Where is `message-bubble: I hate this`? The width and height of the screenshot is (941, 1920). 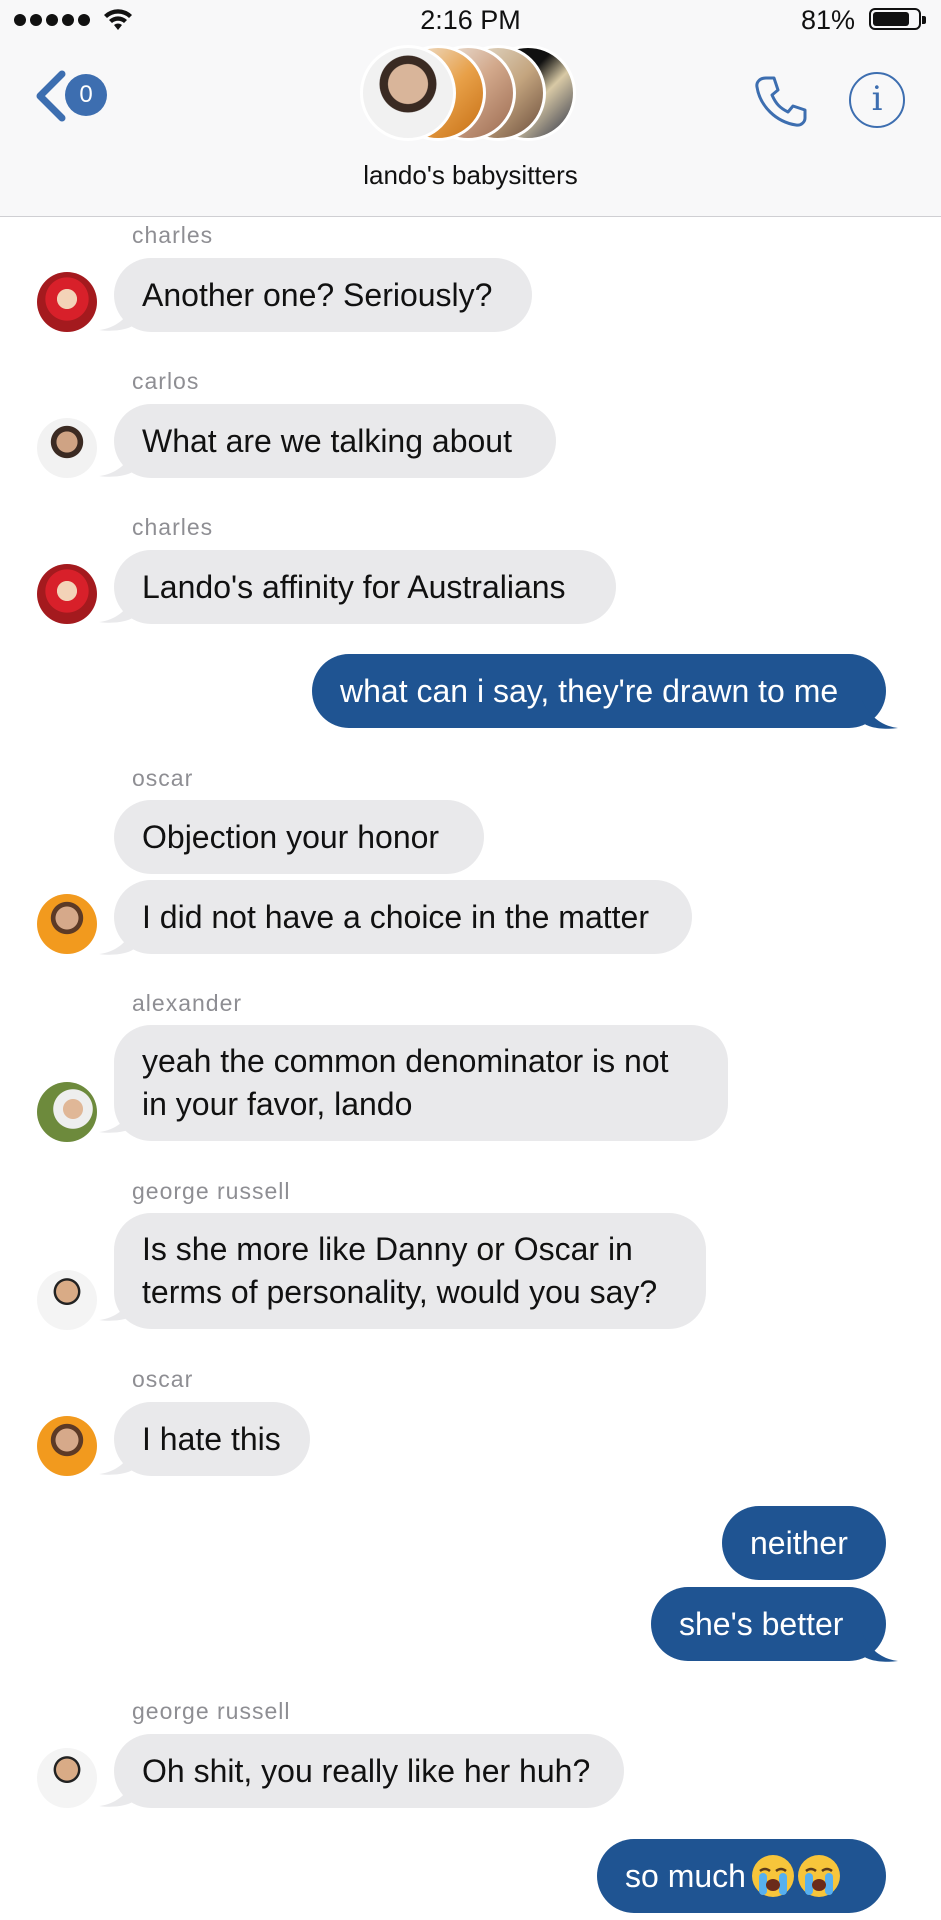 message-bubble: I hate this is located at coordinates (212, 1439).